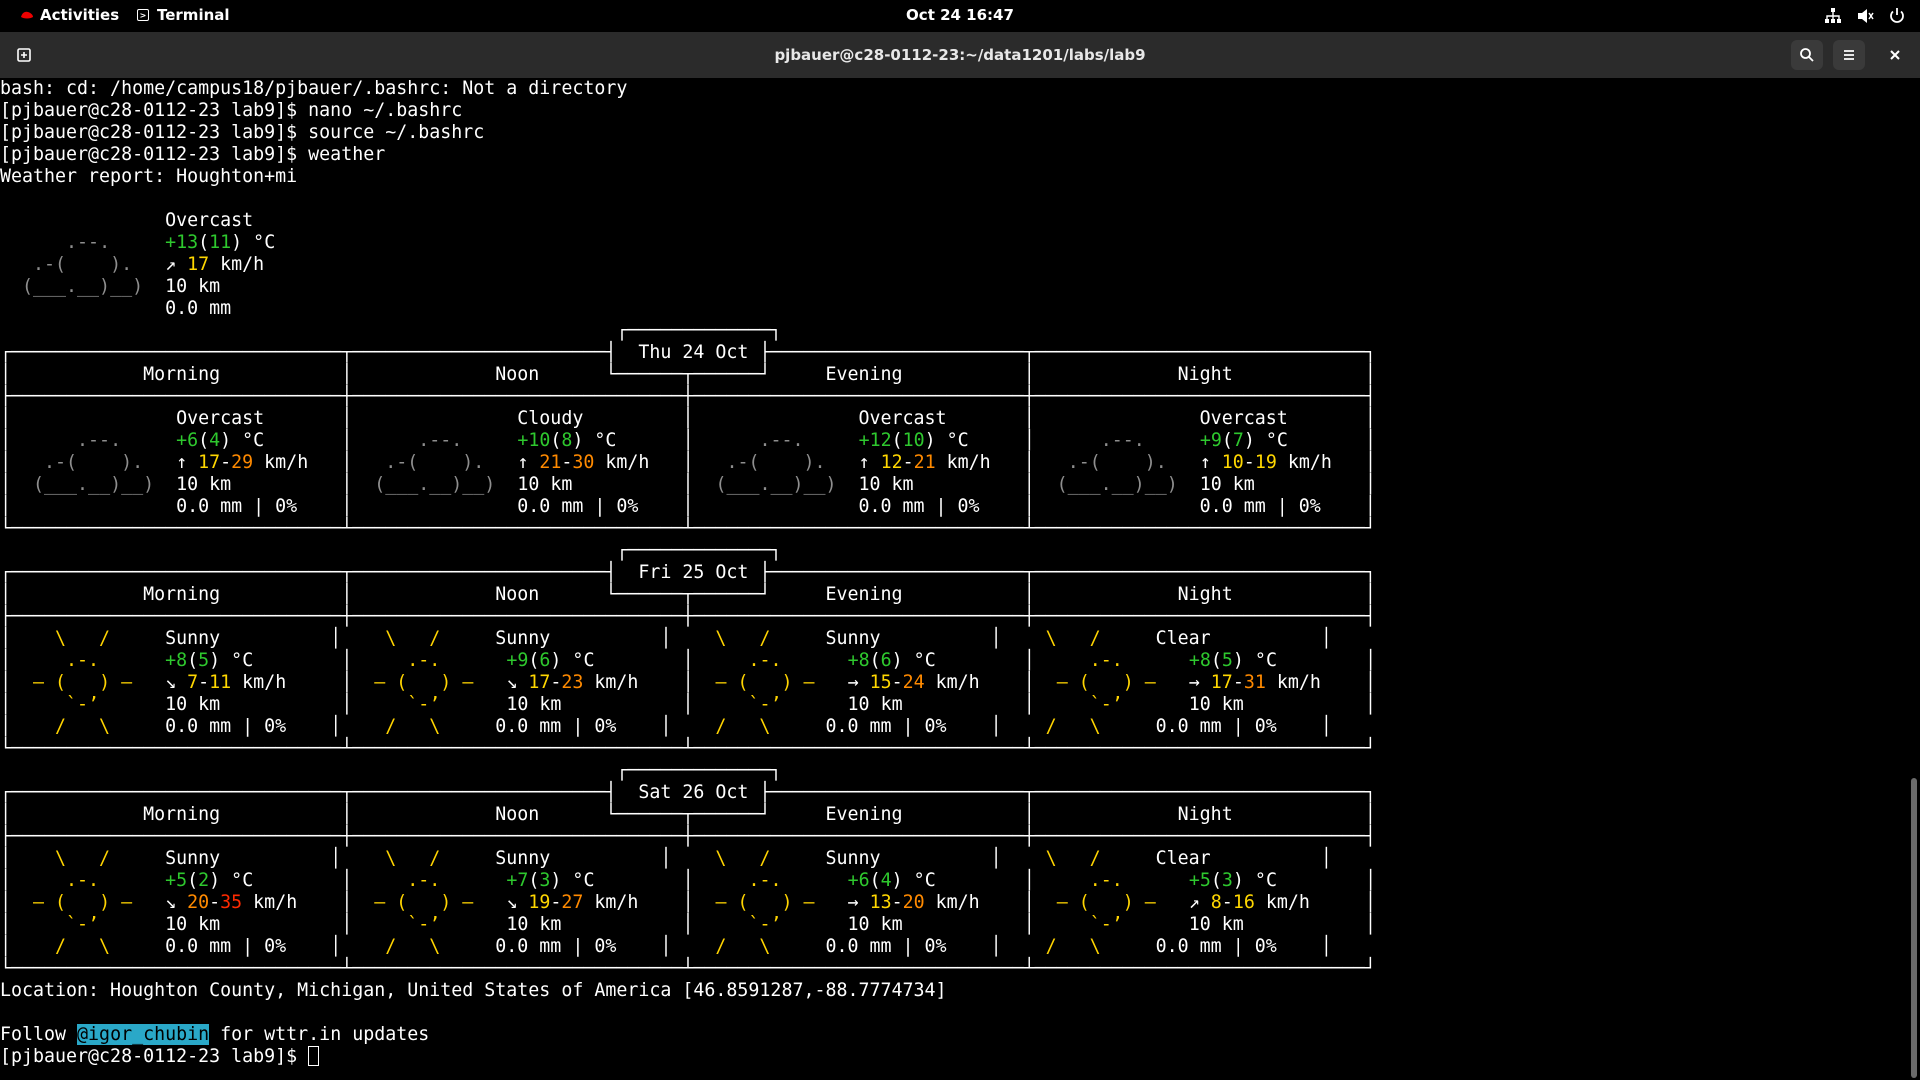  I want to click on terminal-header-bar: pjbauer@c28-0112-23:~/data1201/labs/lab9, so click(960, 55).